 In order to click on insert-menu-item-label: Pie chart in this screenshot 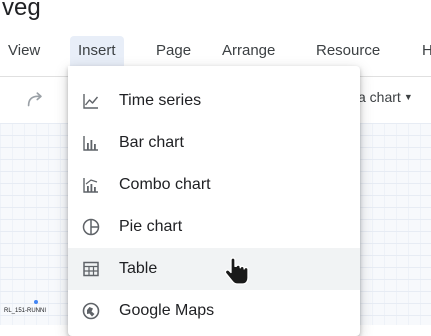, I will do `click(151, 226)`.